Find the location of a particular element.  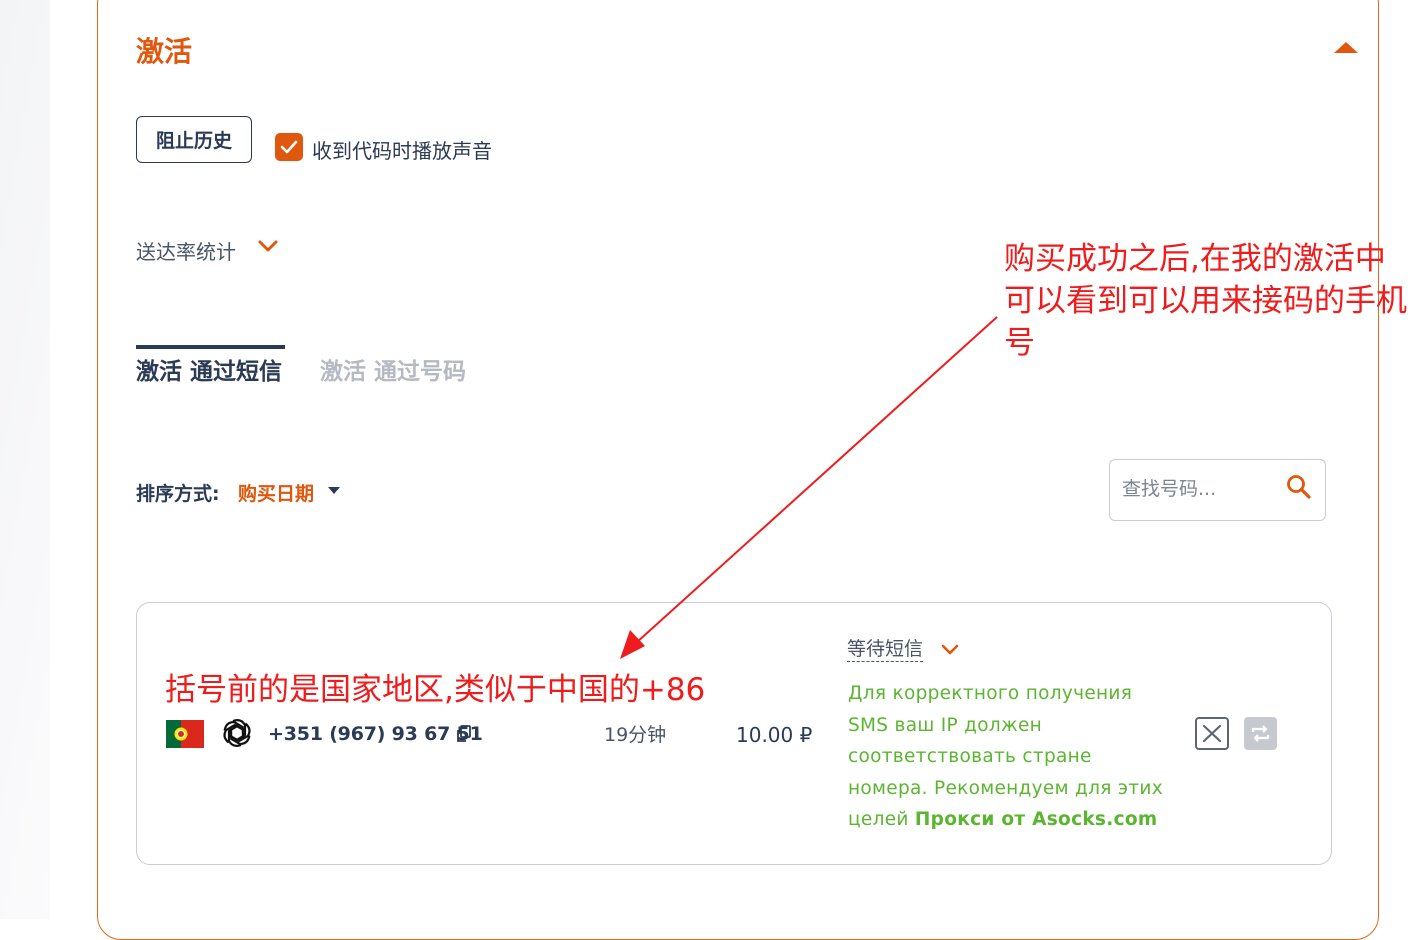

annotation-note-bottom: 括号前的是国家地区,类似于中国的+86 is located at coordinates (435, 690).